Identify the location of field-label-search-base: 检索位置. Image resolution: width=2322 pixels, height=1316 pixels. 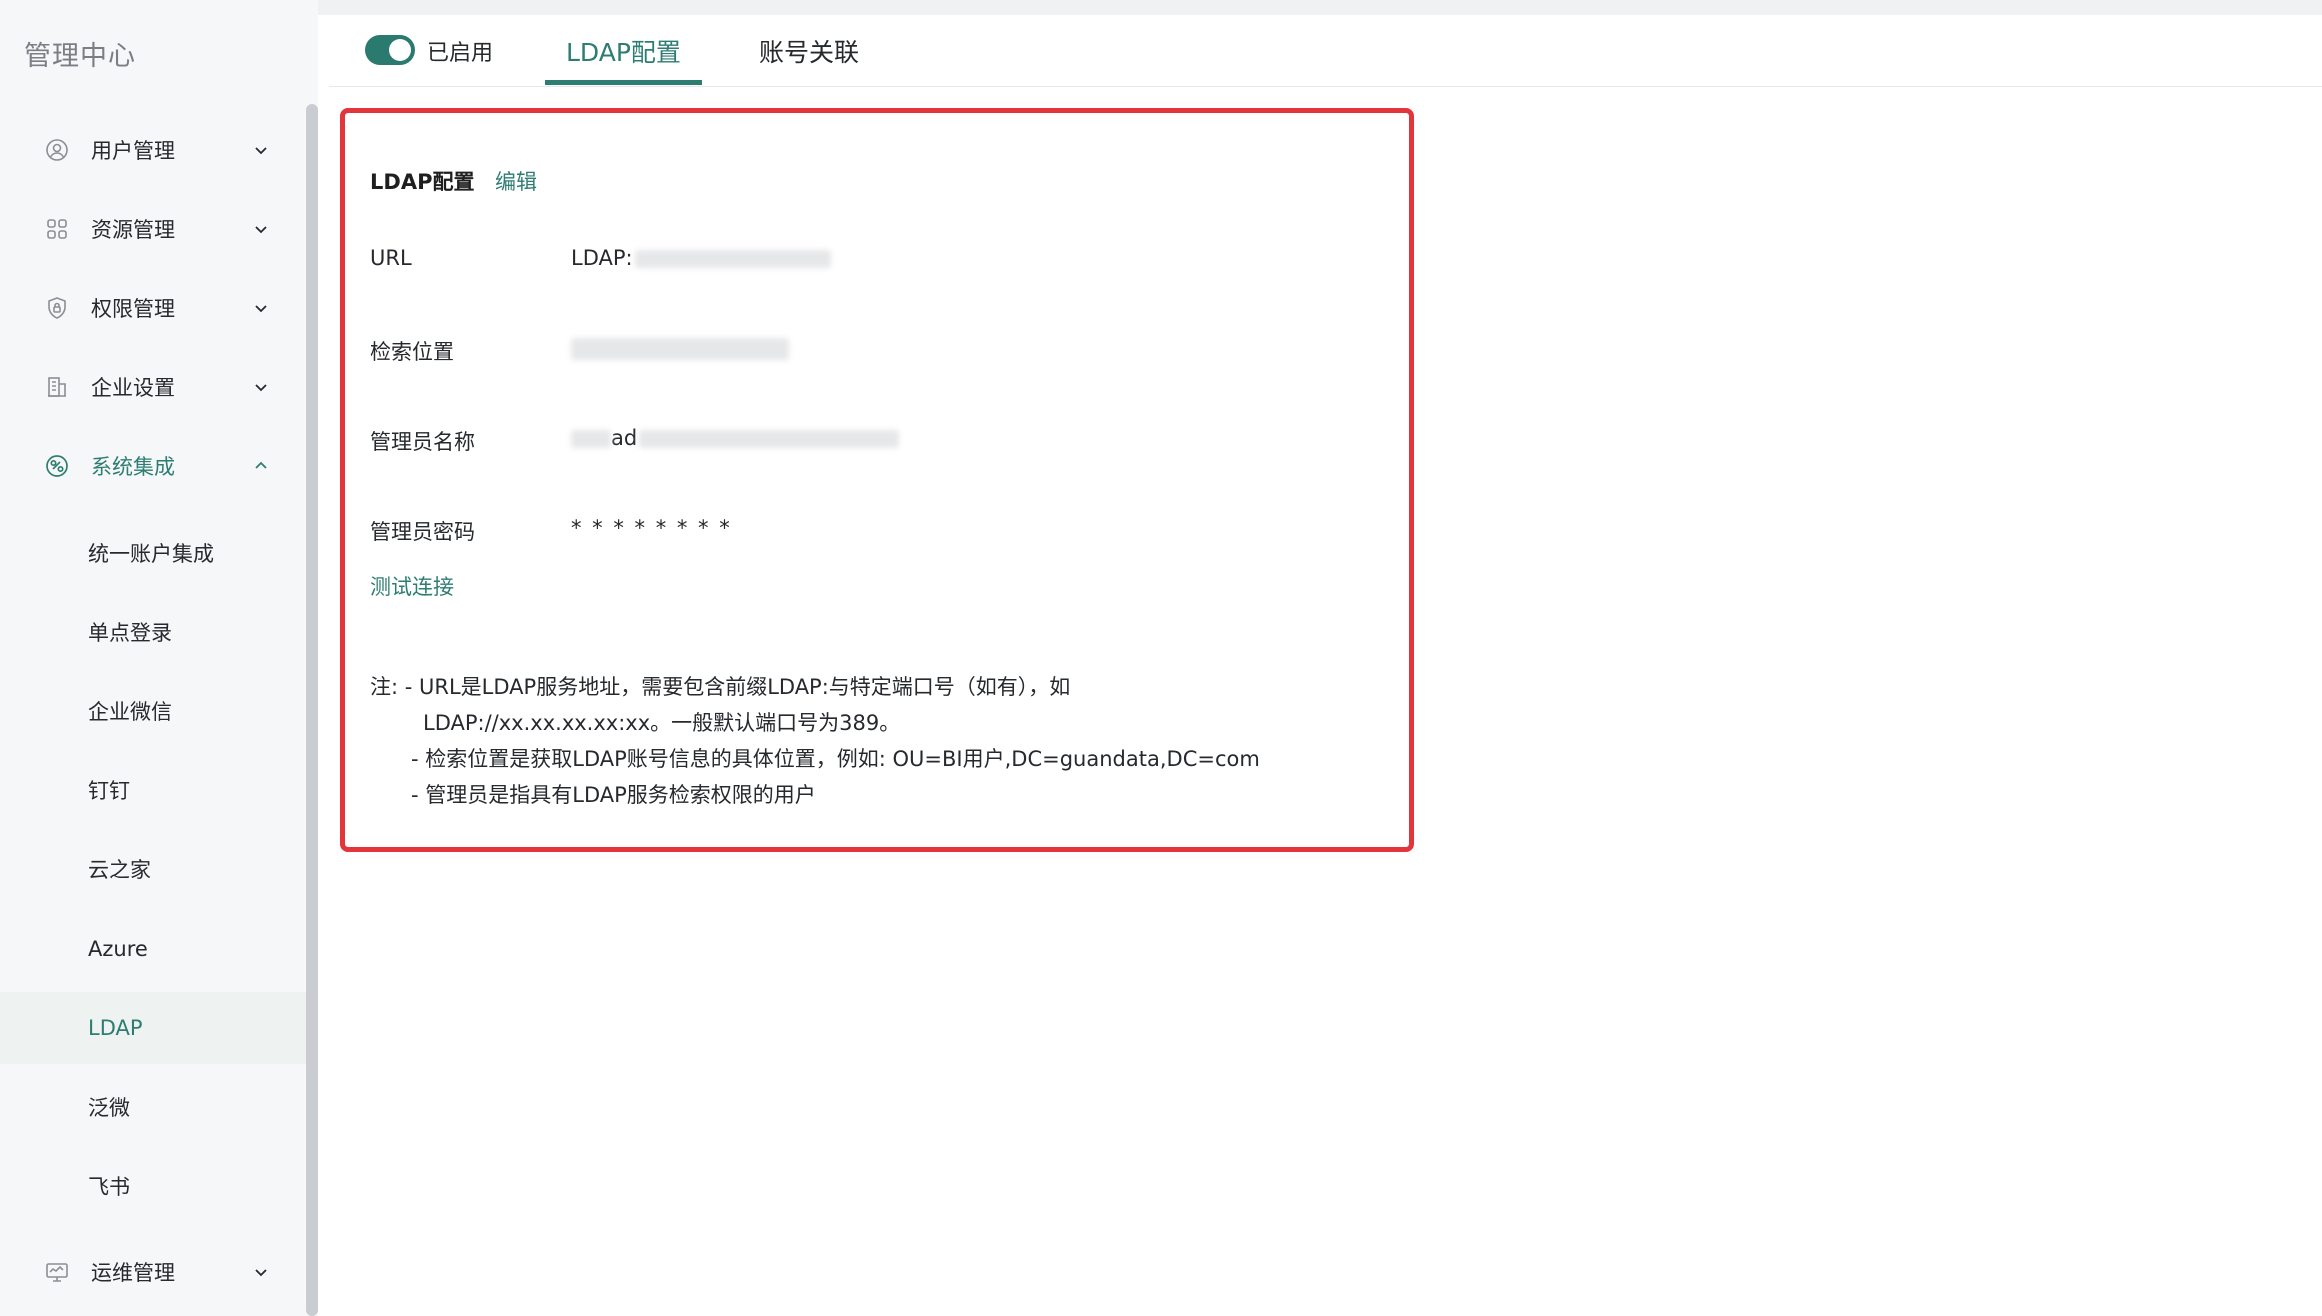
(412, 352).